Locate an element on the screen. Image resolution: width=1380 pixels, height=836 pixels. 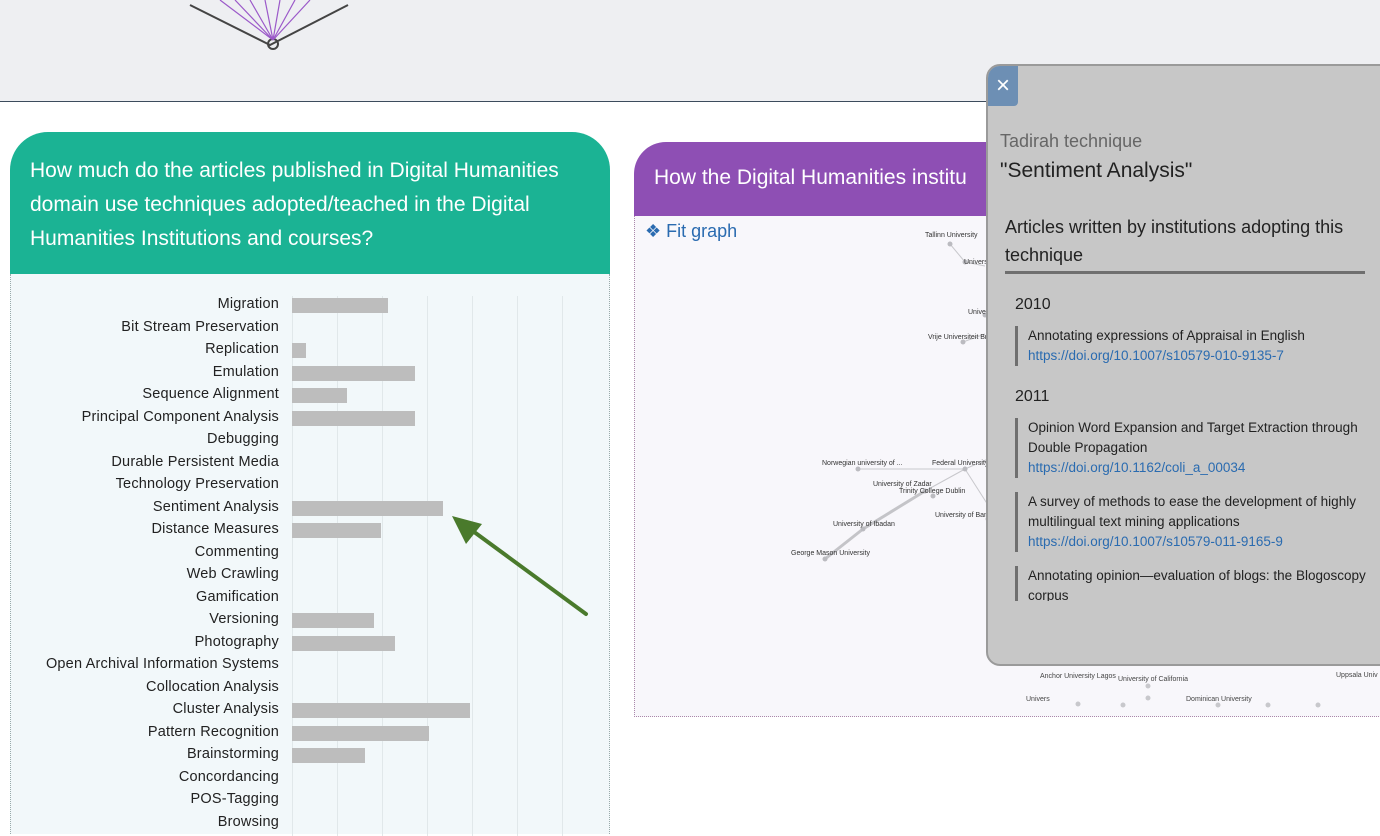
network-card-title: How the Digital Humanities institu is located at coordinates (810, 177).